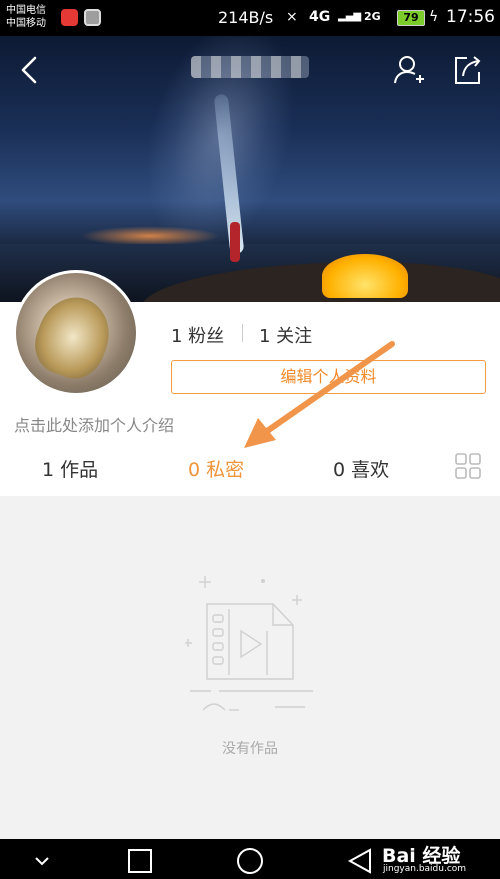 This screenshot has height=879, width=500. I want to click on username-blurred, so click(250, 67).